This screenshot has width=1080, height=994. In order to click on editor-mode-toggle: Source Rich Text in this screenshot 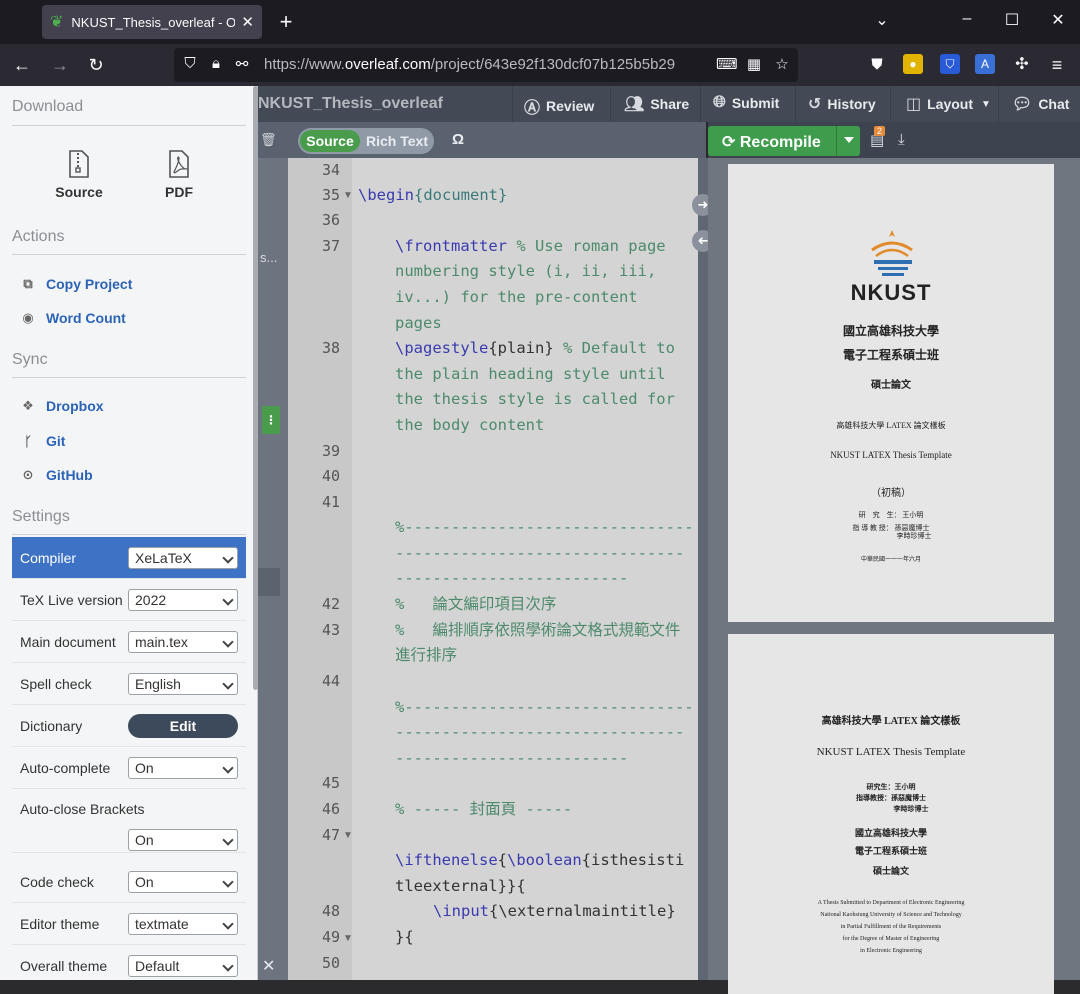, I will do `click(366, 141)`.